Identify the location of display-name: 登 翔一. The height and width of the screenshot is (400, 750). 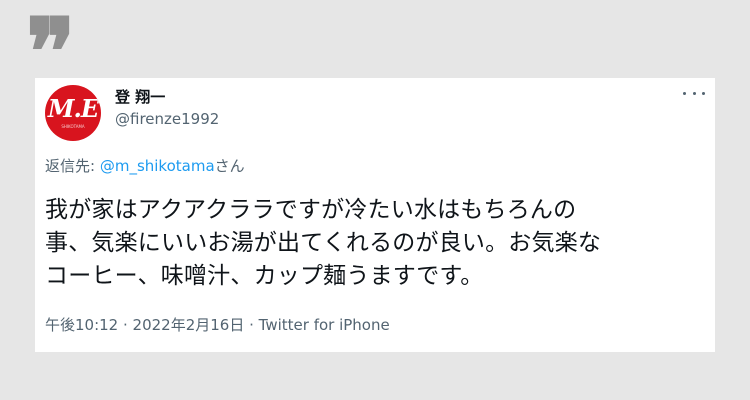
(140, 97).